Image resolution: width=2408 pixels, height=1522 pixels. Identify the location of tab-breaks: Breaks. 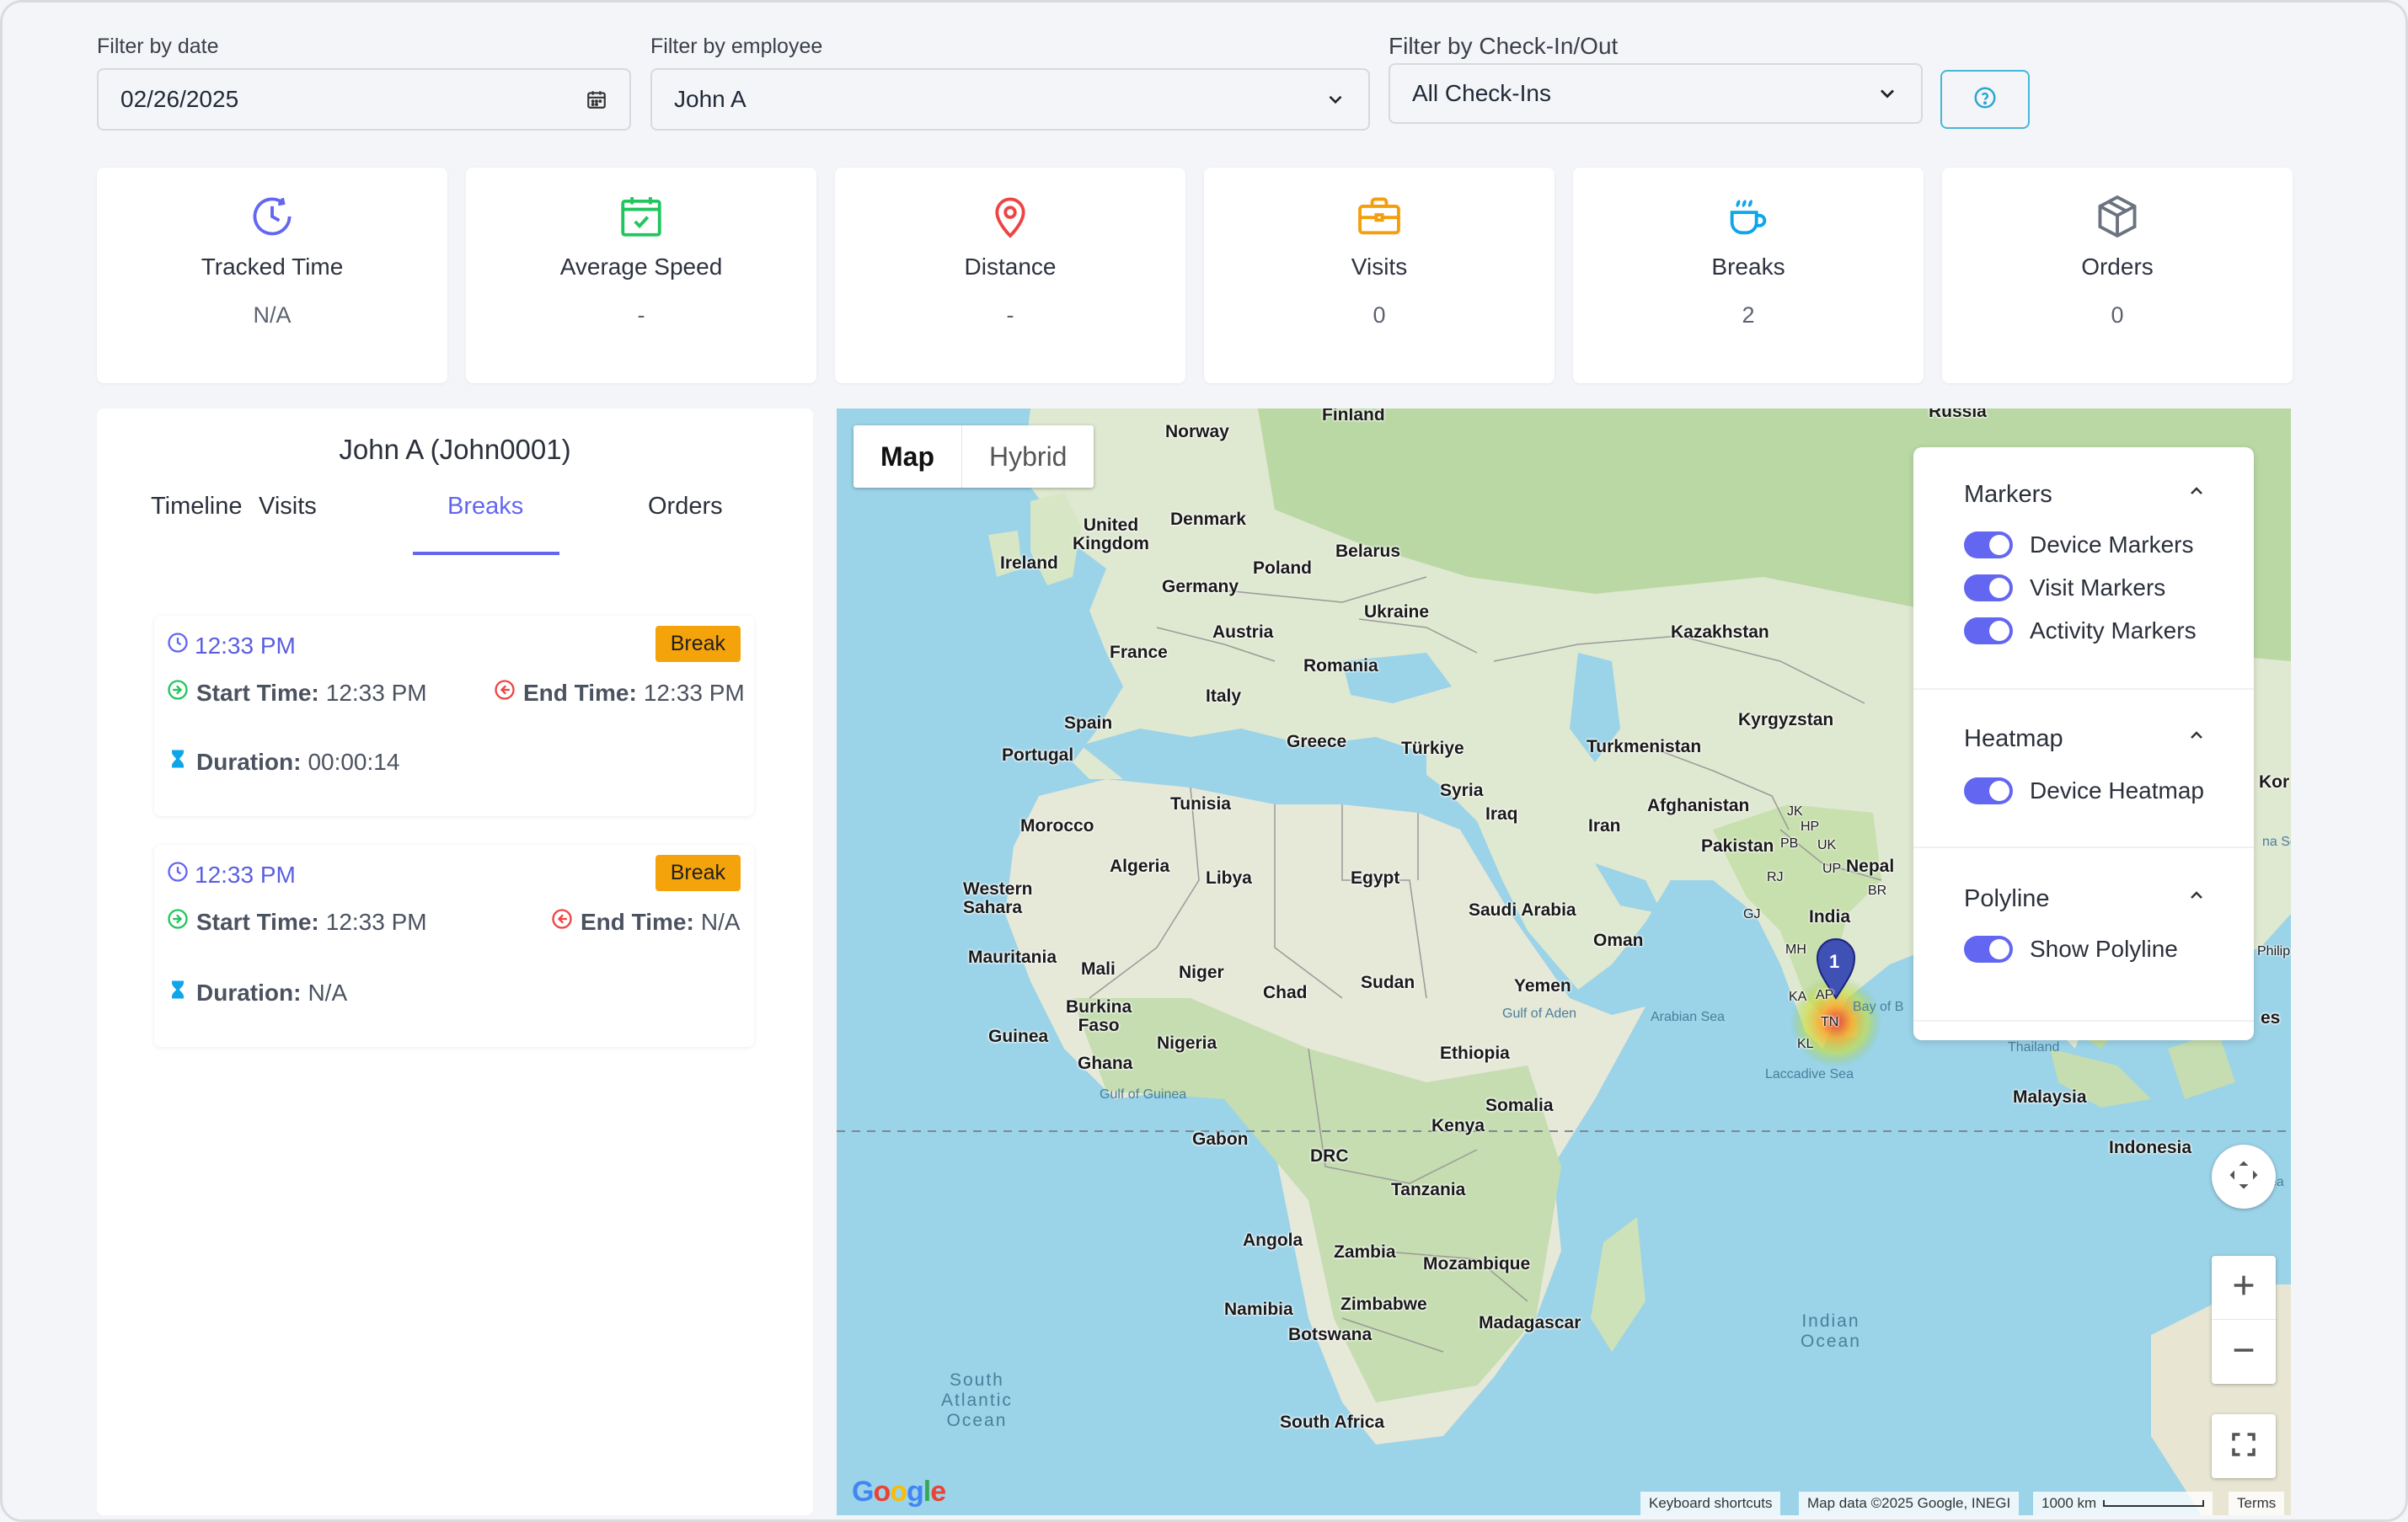
(485, 507).